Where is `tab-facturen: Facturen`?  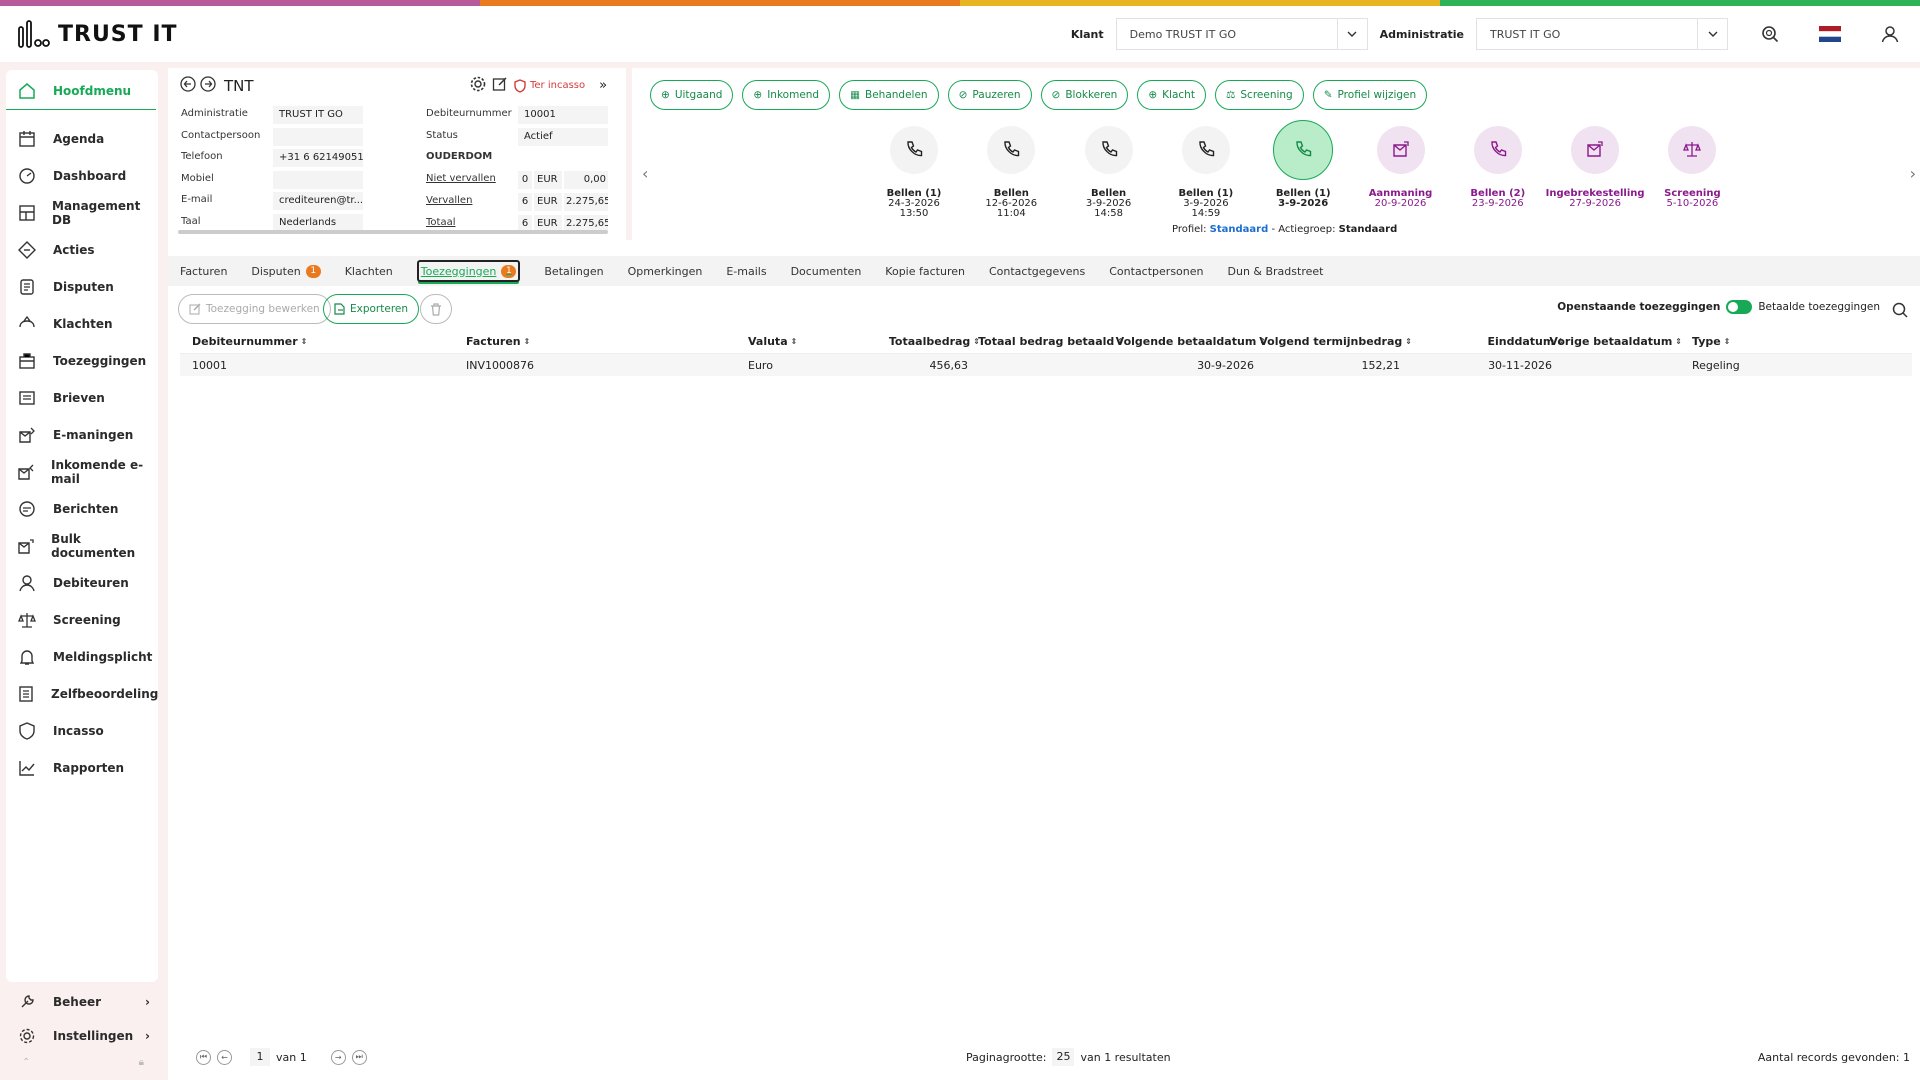 tab-facturen: Facturen is located at coordinates (203, 271).